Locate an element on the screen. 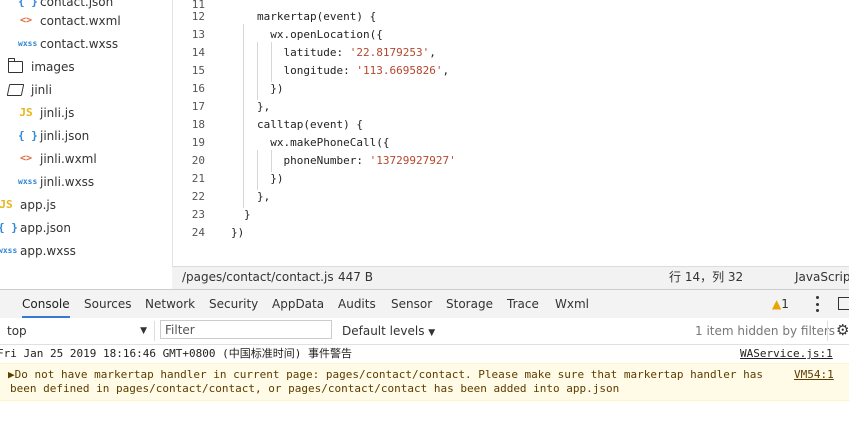  tree-item-jinli-wxss: wxss jinli.wxss is located at coordinates (56, 182).